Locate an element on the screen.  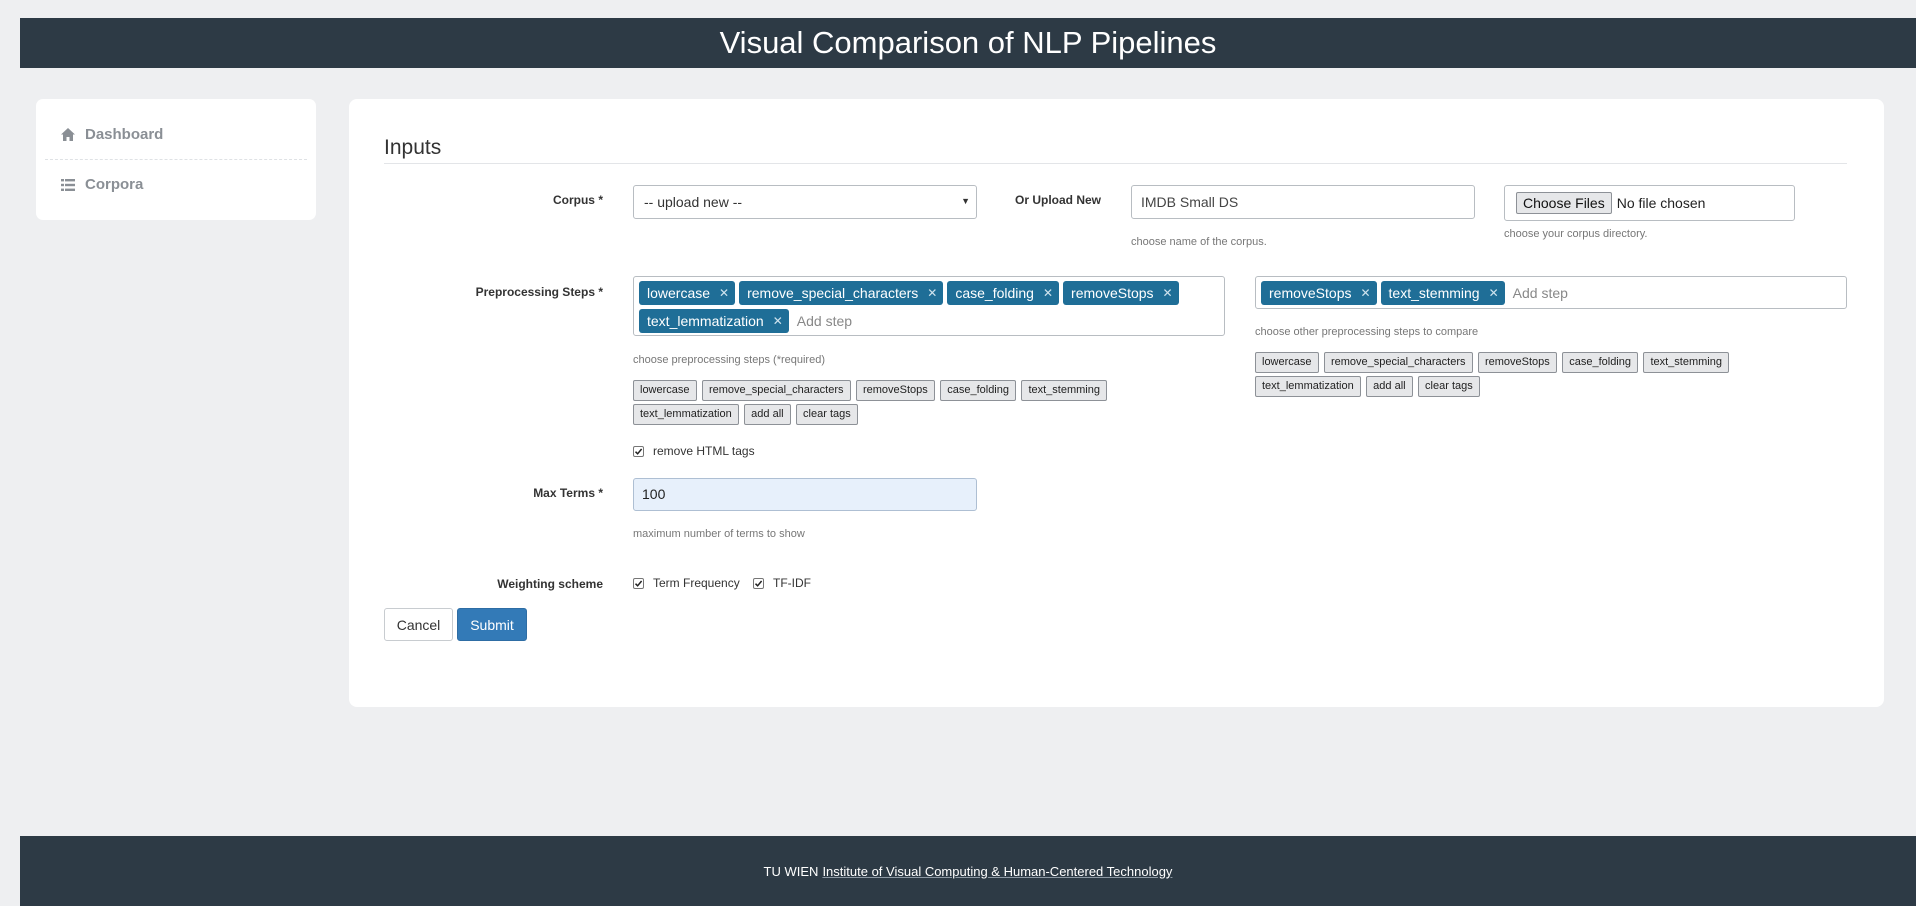
tag-chip: text_stemming ✕ is located at coordinates (1442, 293).